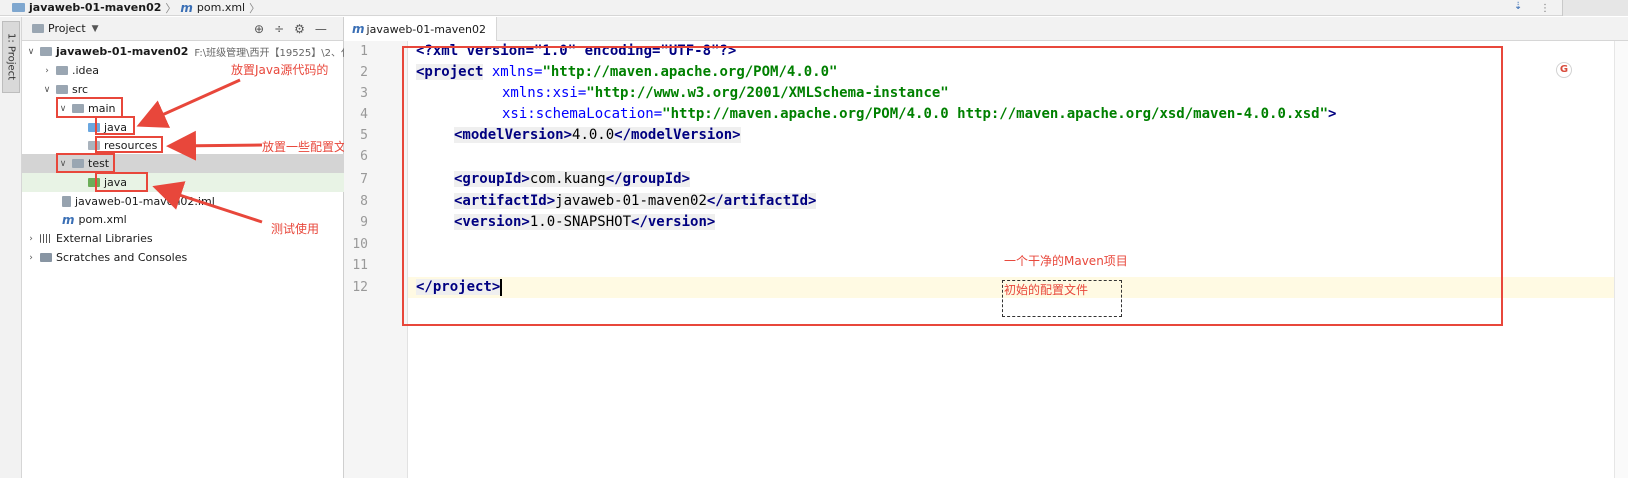  Describe the element at coordinates (364, 222) in the screenshot. I see `line-number: 9` at that location.